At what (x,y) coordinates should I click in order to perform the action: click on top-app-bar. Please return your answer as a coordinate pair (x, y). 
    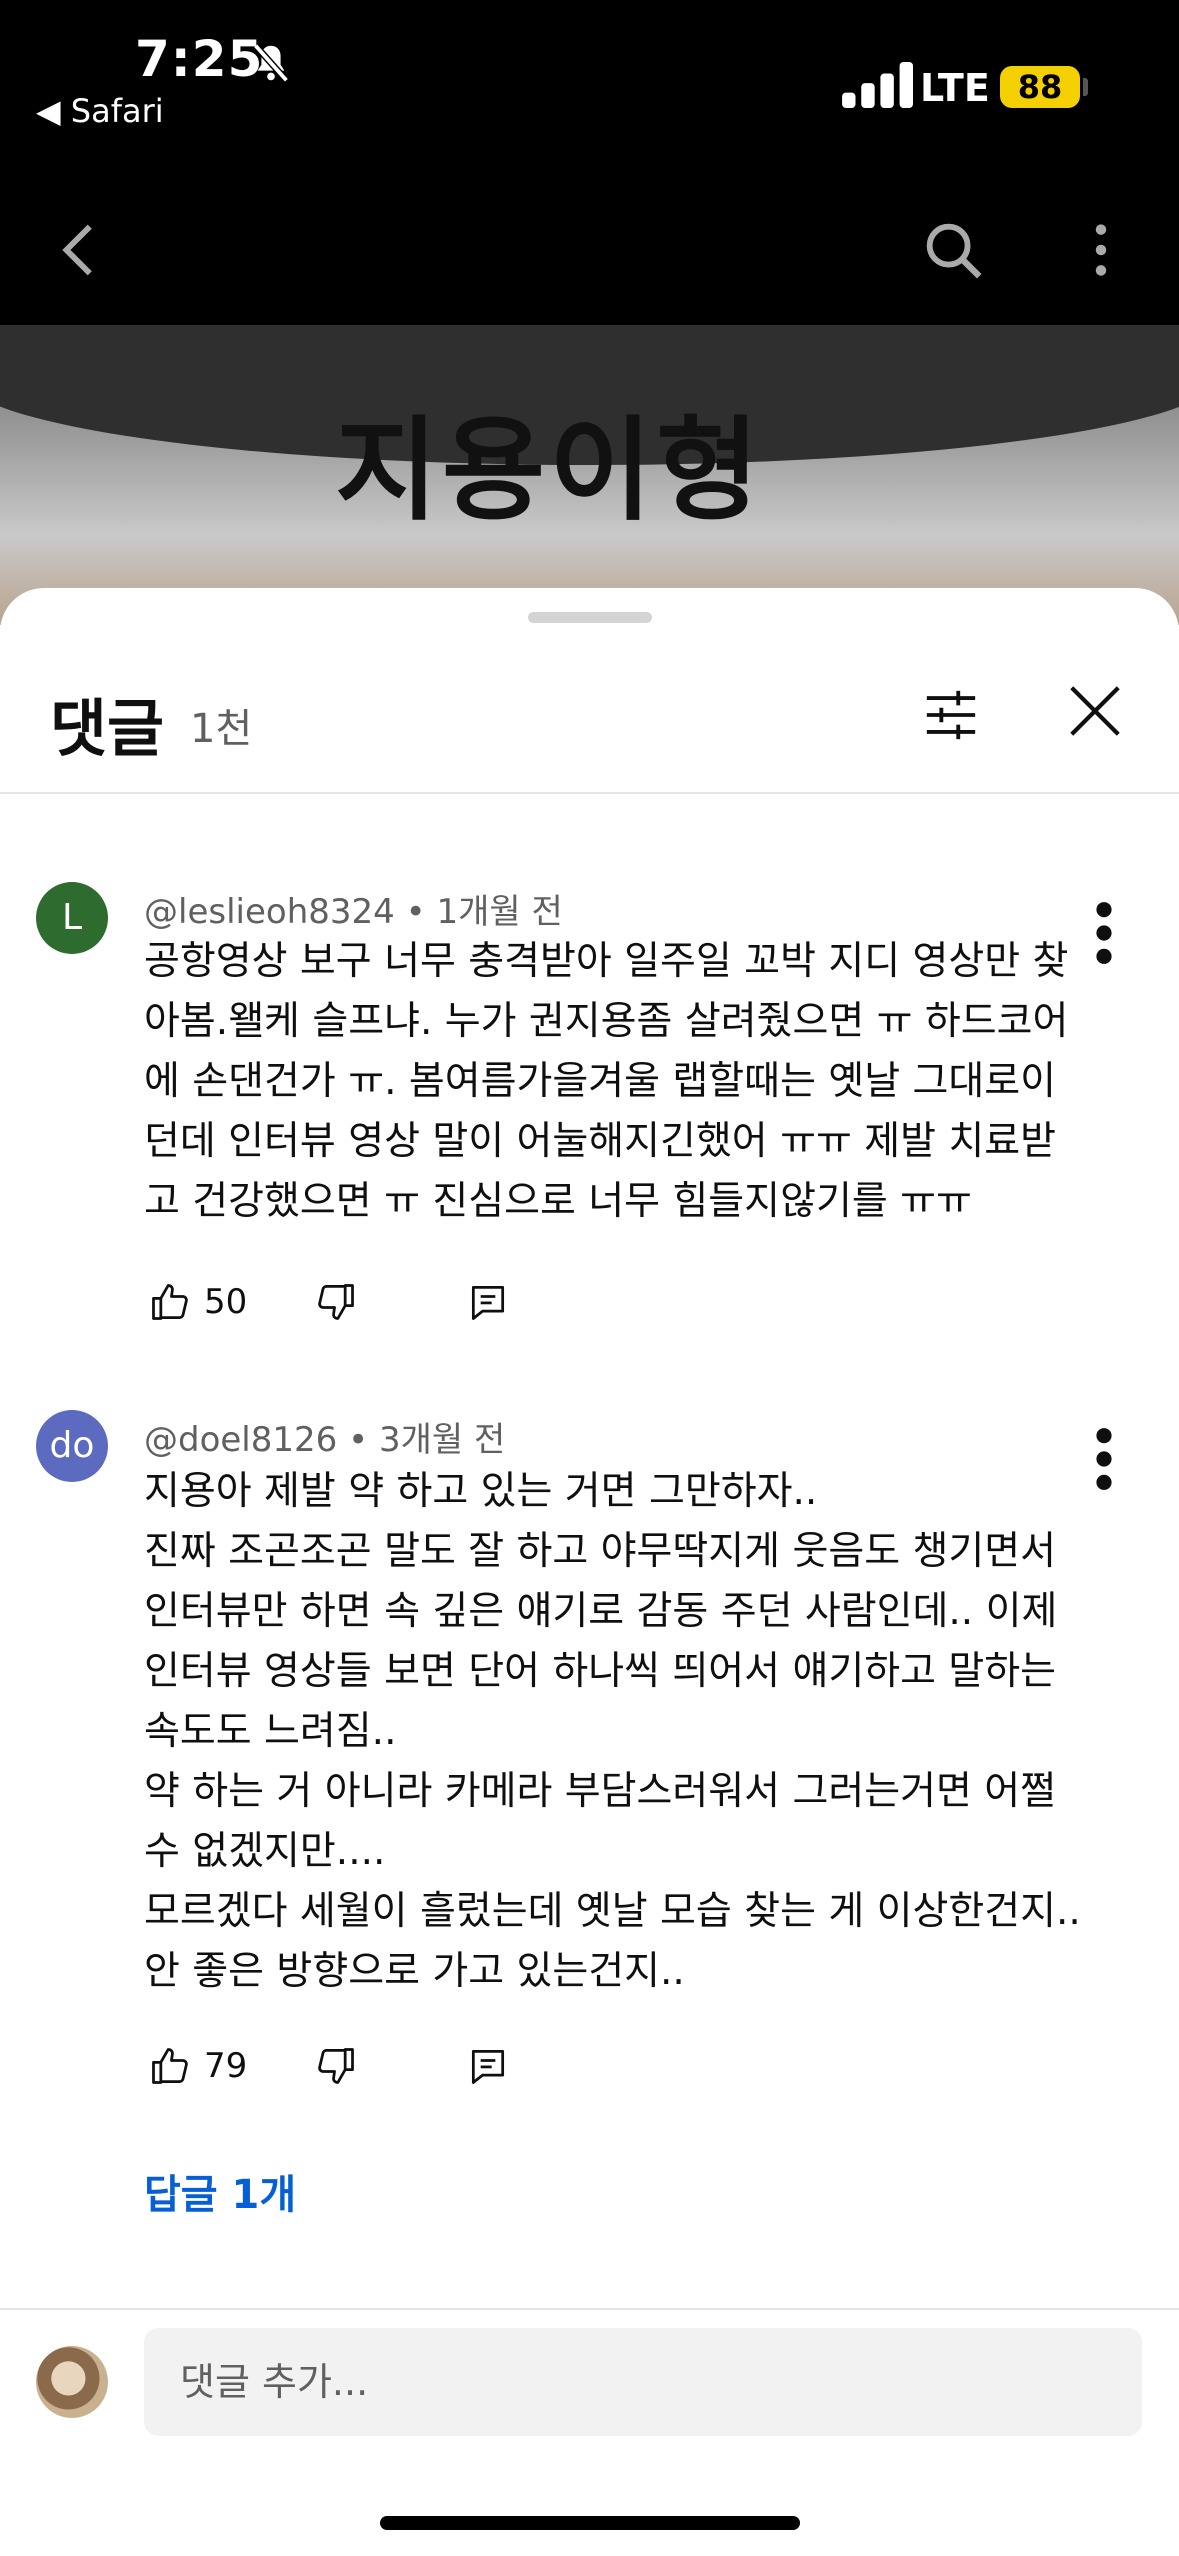
    Looking at the image, I should click on (589, 250).